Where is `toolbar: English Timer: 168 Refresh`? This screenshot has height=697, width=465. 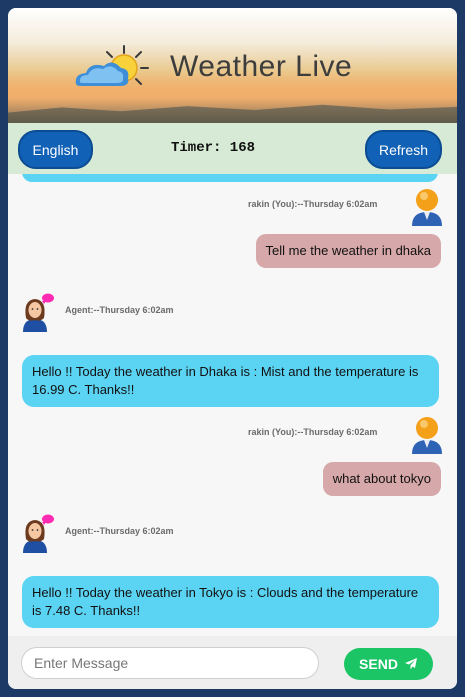 toolbar: English Timer: 168 Refresh is located at coordinates (232, 148).